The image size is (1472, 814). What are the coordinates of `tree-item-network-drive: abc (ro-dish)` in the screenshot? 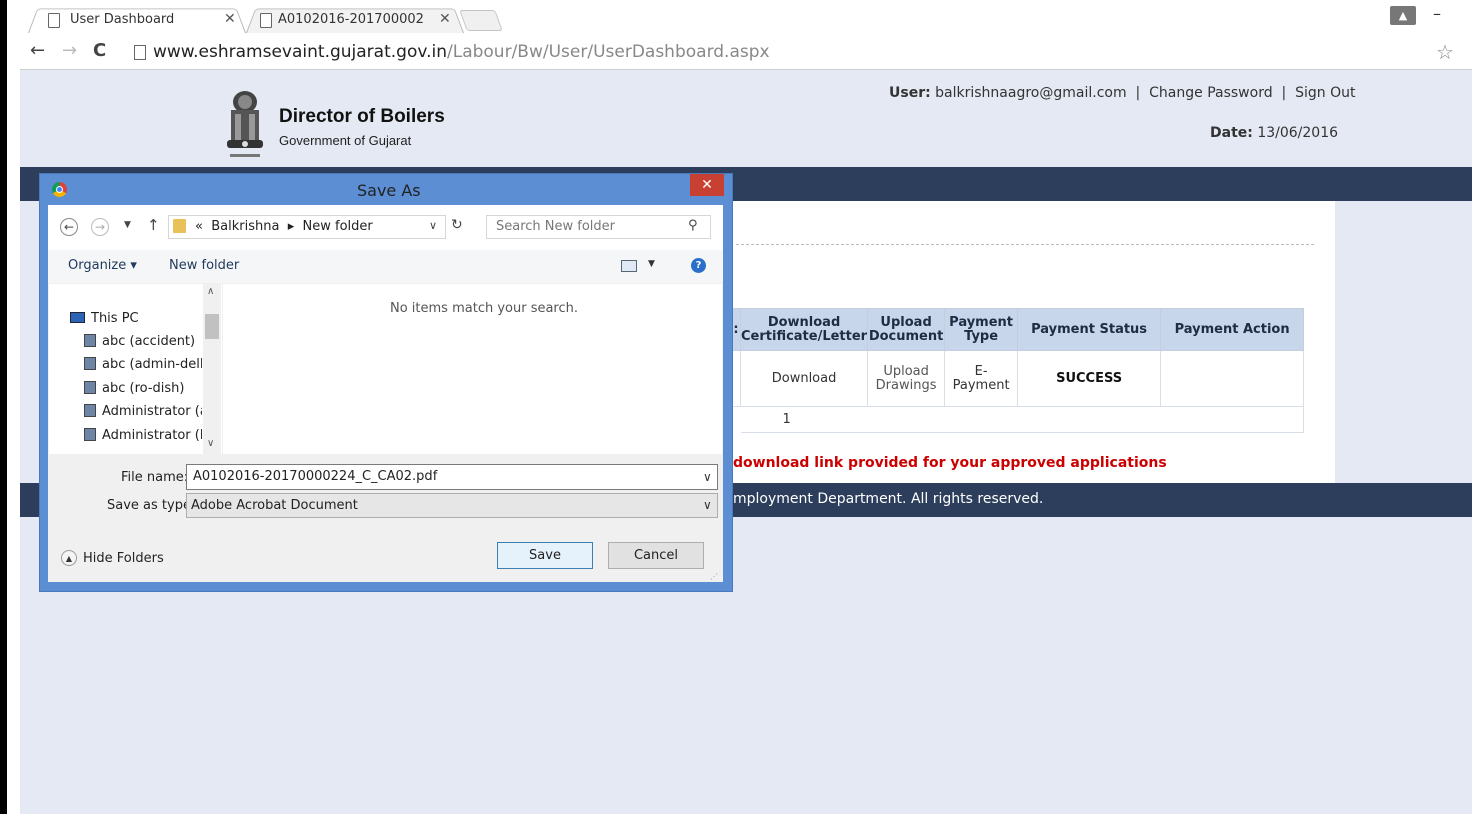 It's located at (143, 388).